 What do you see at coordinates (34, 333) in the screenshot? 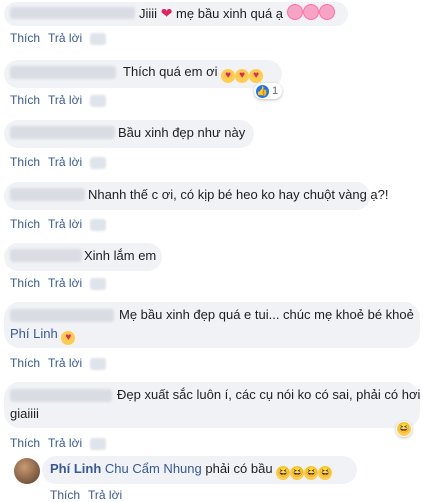
I see `mention-link: Phí Linh` at bounding box center [34, 333].